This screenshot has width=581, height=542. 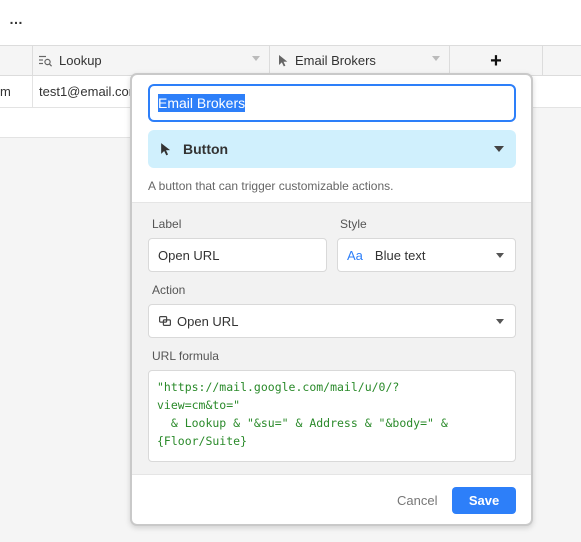 I want to click on action-heading: Action, so click(x=169, y=290).